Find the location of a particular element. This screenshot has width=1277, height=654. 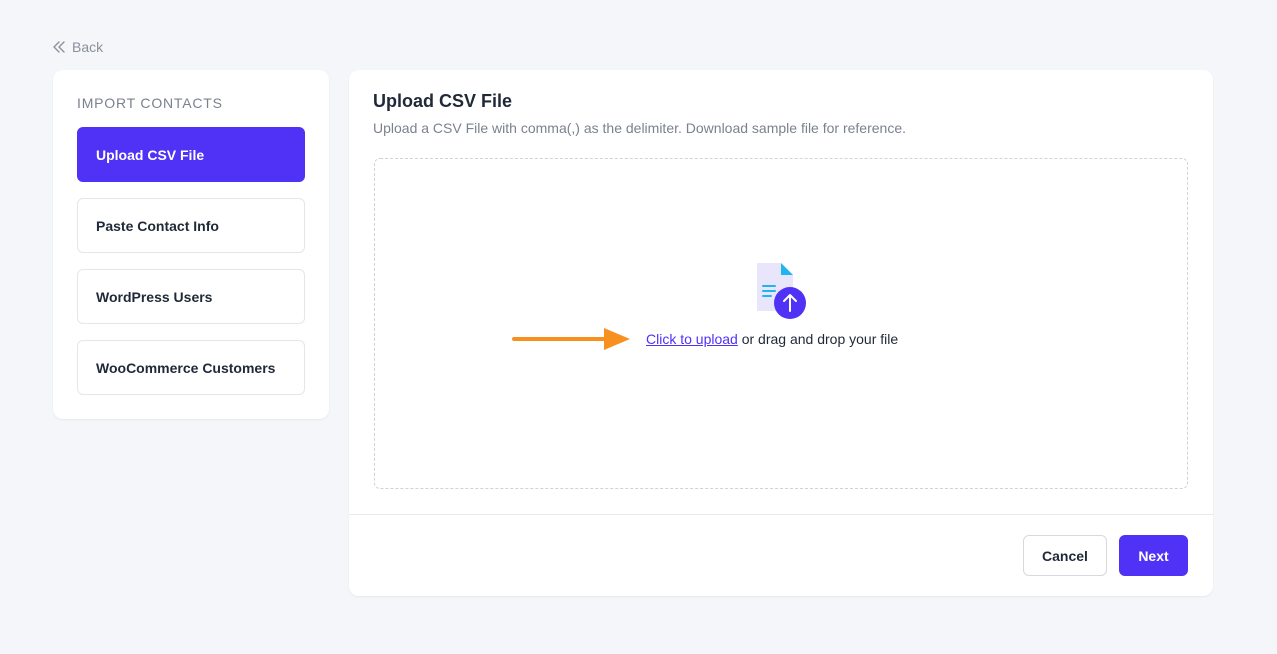

sidebar-item-label: WooCommerce Customers is located at coordinates (186, 367).